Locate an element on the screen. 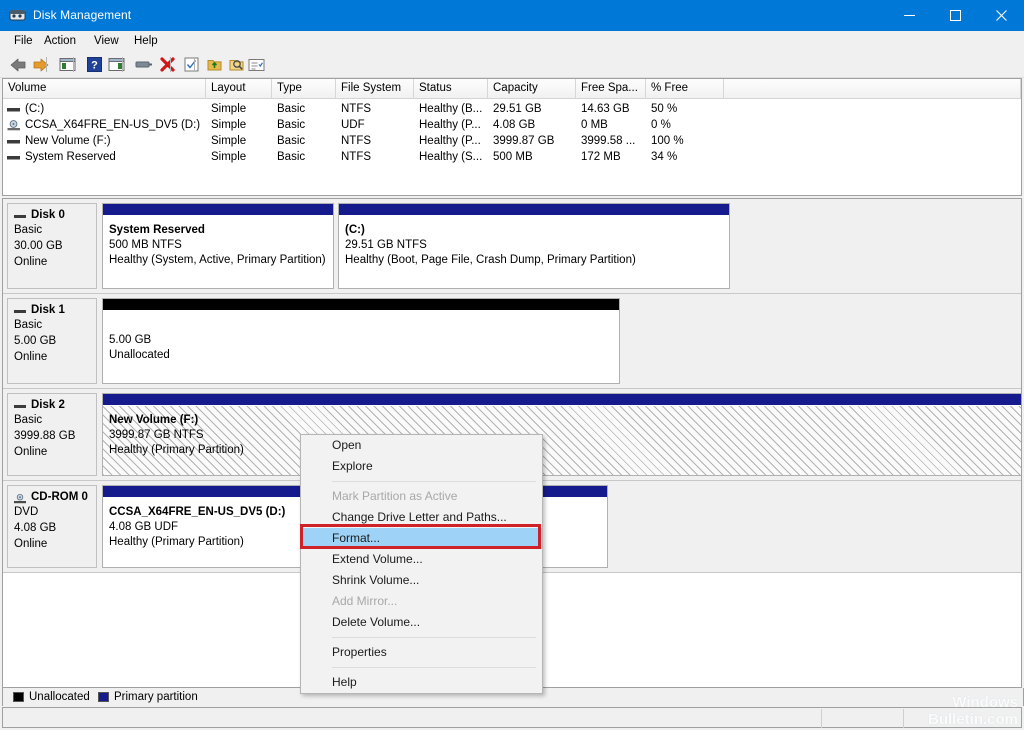 The height and width of the screenshot is (730, 1024). disk-size: 3999.88 GB is located at coordinates (45, 436).